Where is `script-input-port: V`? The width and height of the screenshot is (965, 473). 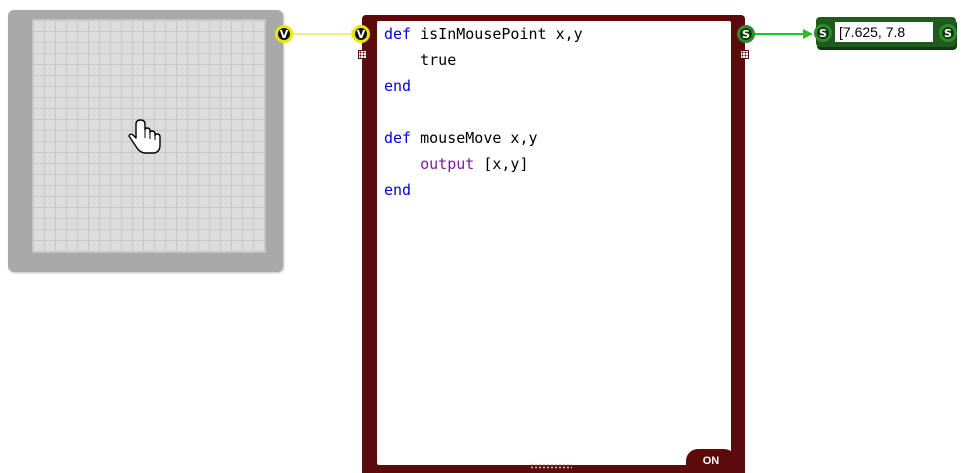
script-input-port: V is located at coordinates (361, 34).